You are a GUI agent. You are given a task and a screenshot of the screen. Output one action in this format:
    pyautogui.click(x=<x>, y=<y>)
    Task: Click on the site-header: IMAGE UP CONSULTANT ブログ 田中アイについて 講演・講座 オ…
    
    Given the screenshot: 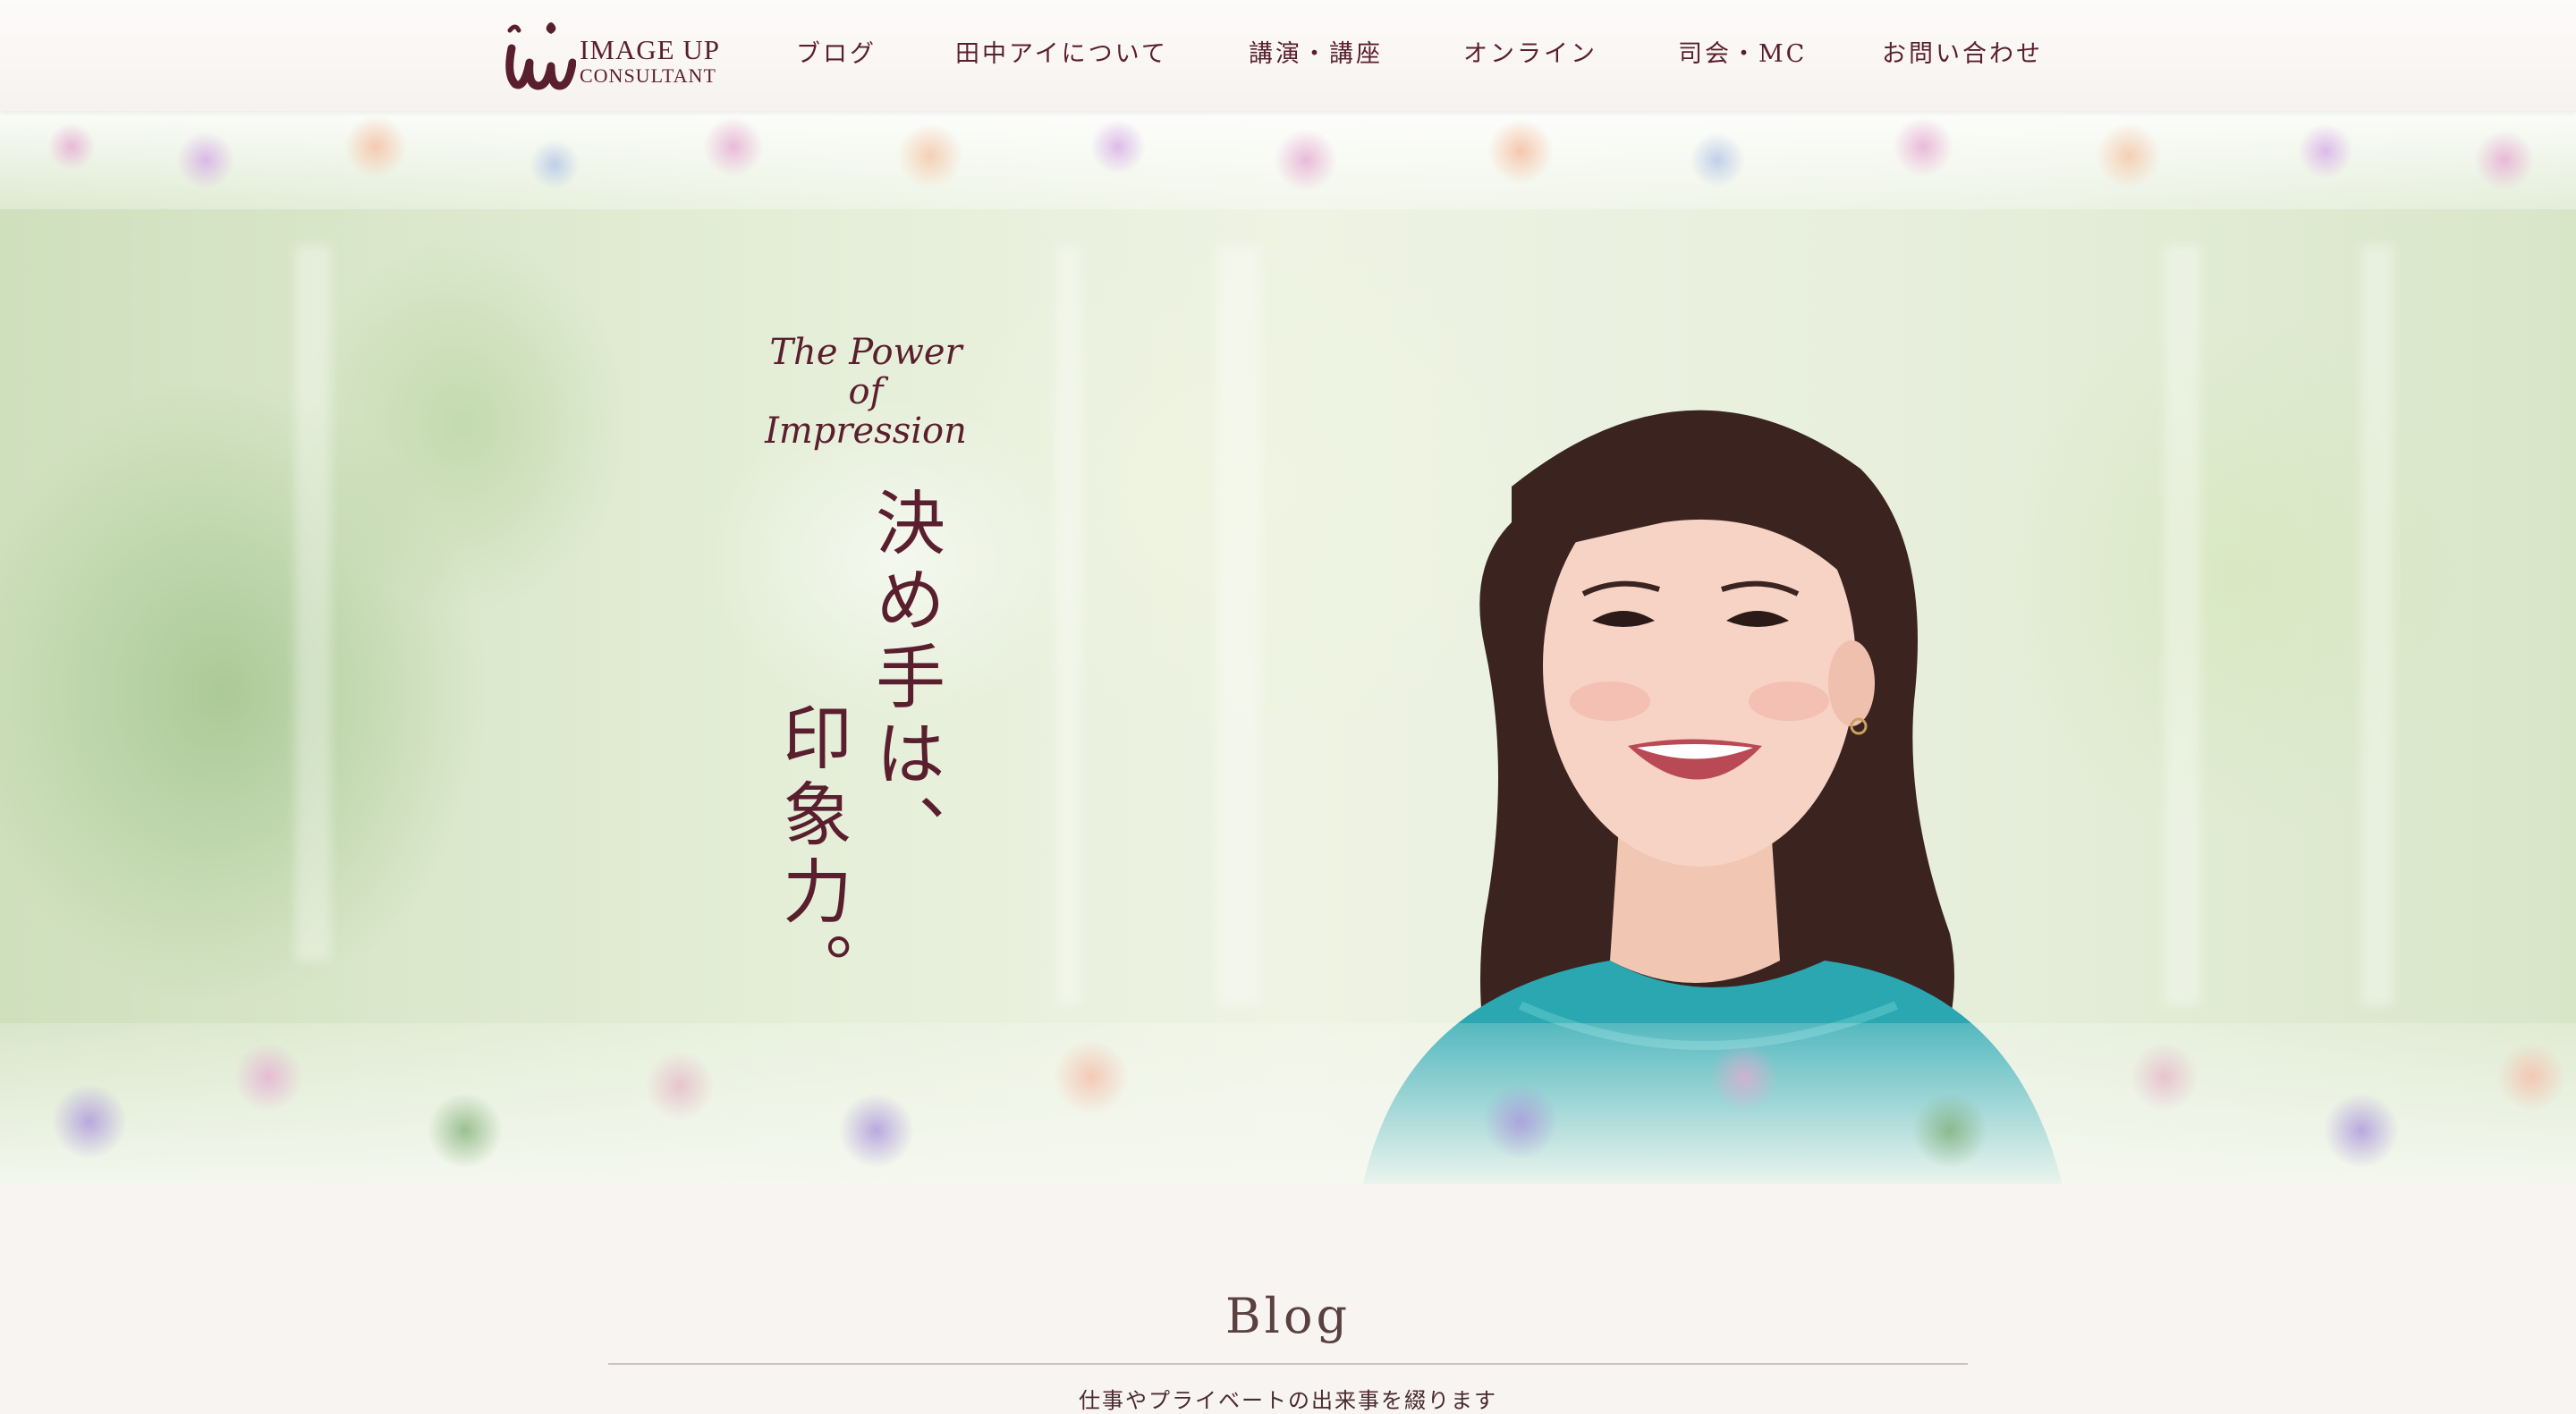 What is the action you would take?
    pyautogui.click(x=1288, y=55)
    